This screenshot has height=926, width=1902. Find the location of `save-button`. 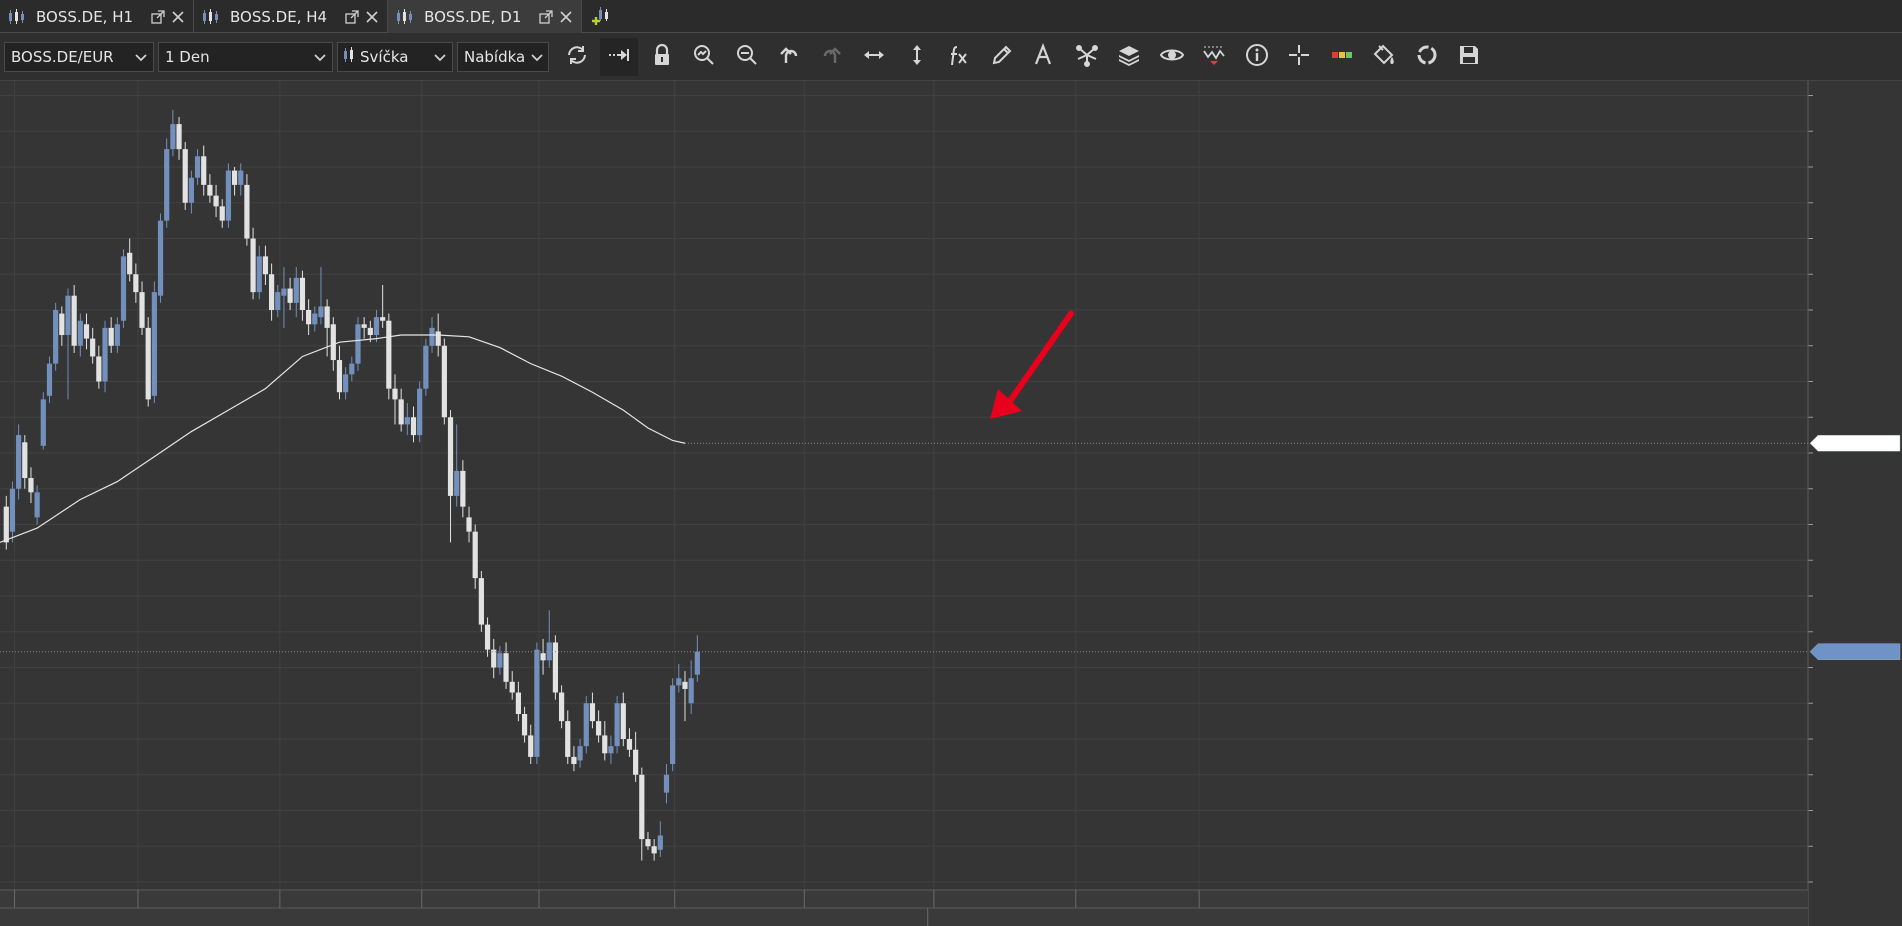

save-button is located at coordinates (1469, 57).